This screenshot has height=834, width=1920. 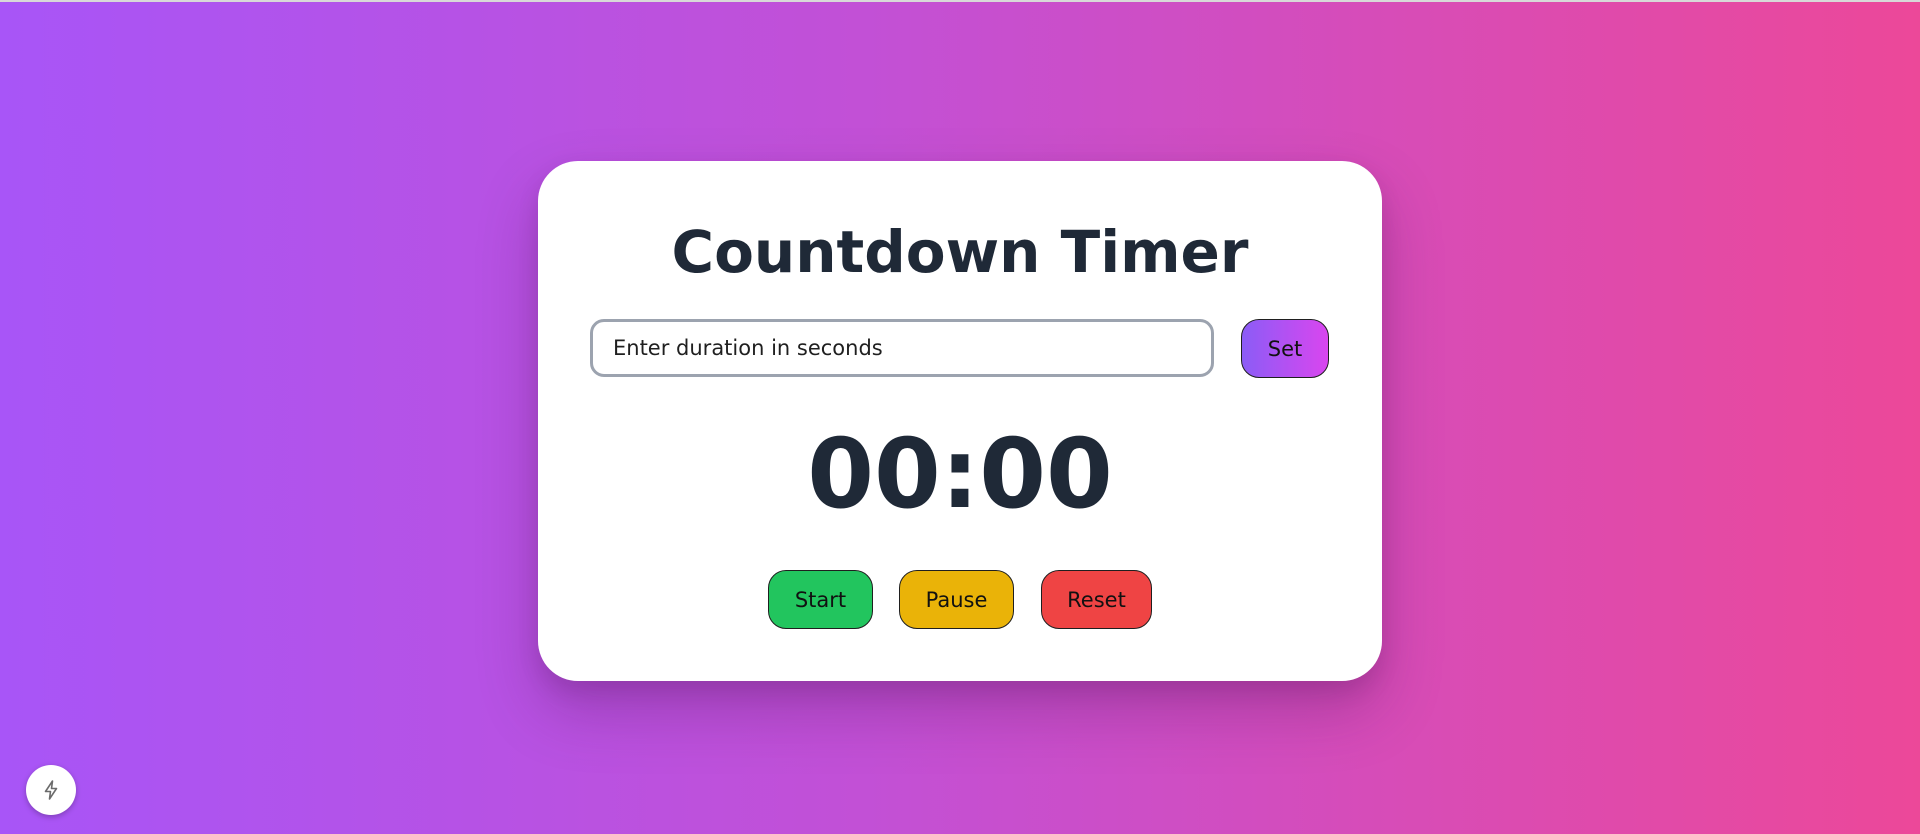 I want to click on floating-action-button, so click(x=51, y=790).